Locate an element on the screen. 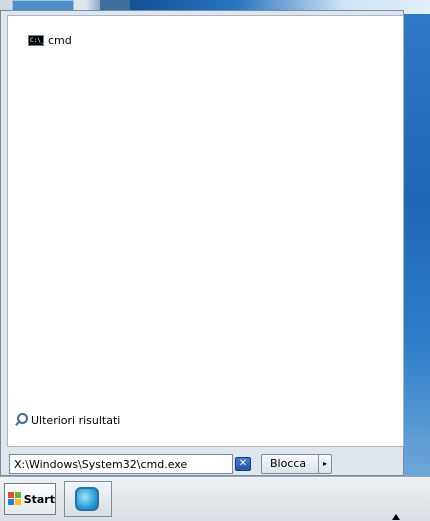  control-panel-icon is located at coordinates (87, 499).